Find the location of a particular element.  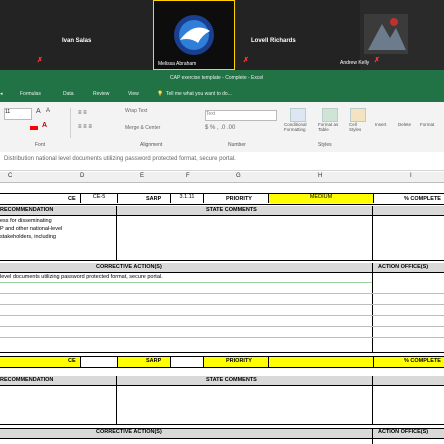

number-format-icons: $ % , .0 .00 is located at coordinates (220, 128).